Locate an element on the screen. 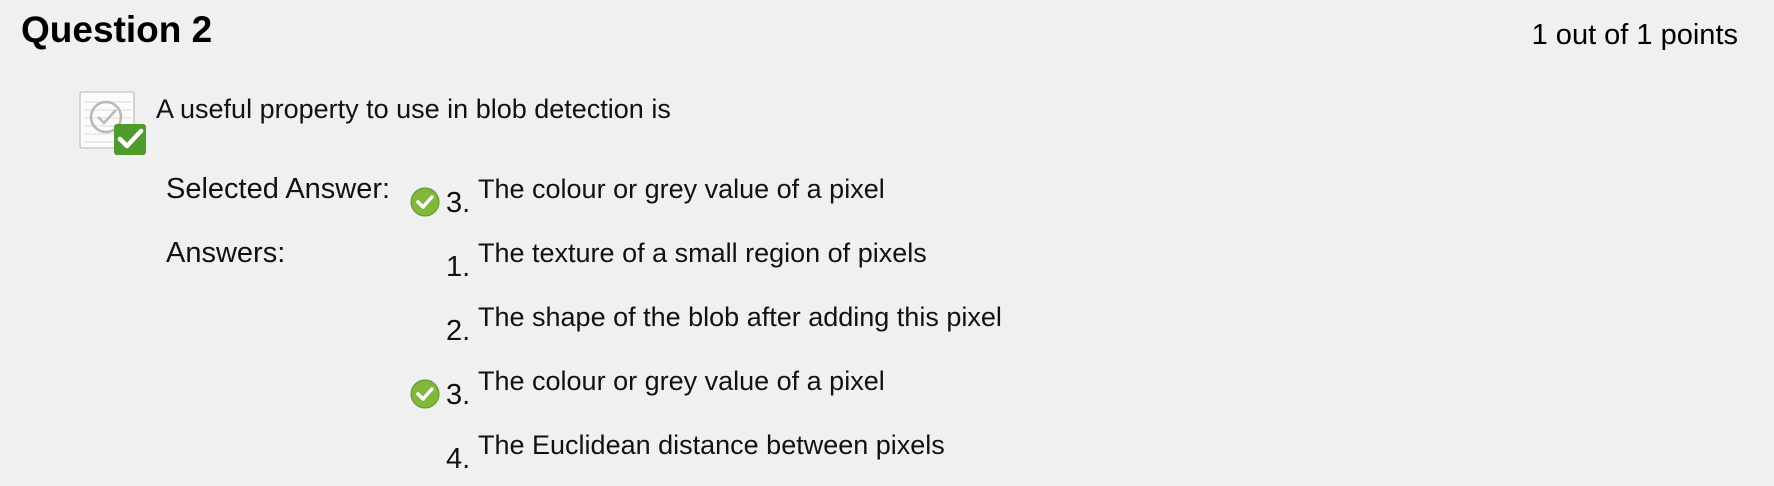 This screenshot has height=486, width=1774. question-title: Question 2 is located at coordinates (117, 29).